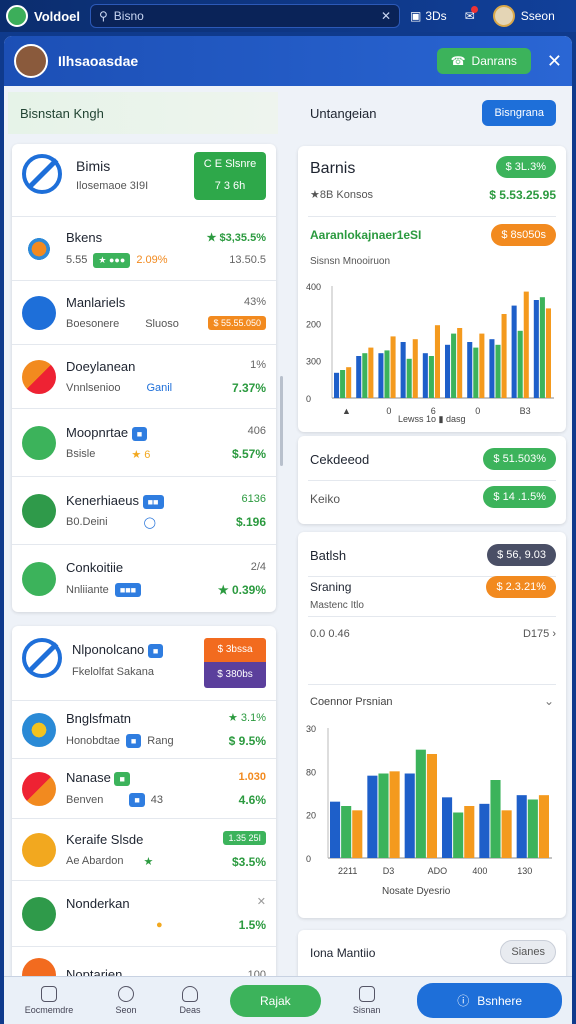 The image size is (576, 1024). I want to click on list-item: Nonderkan ● ✕ 1.5%, so click(144, 913).